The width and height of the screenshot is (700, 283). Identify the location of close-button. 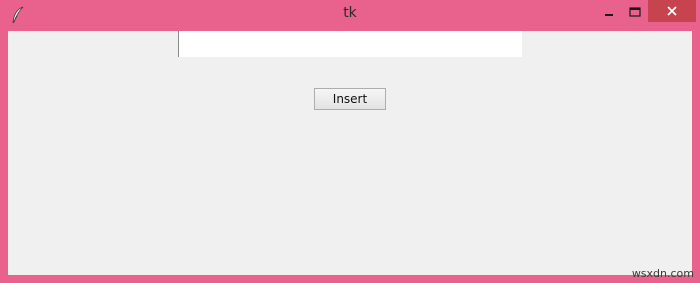
(672, 11).